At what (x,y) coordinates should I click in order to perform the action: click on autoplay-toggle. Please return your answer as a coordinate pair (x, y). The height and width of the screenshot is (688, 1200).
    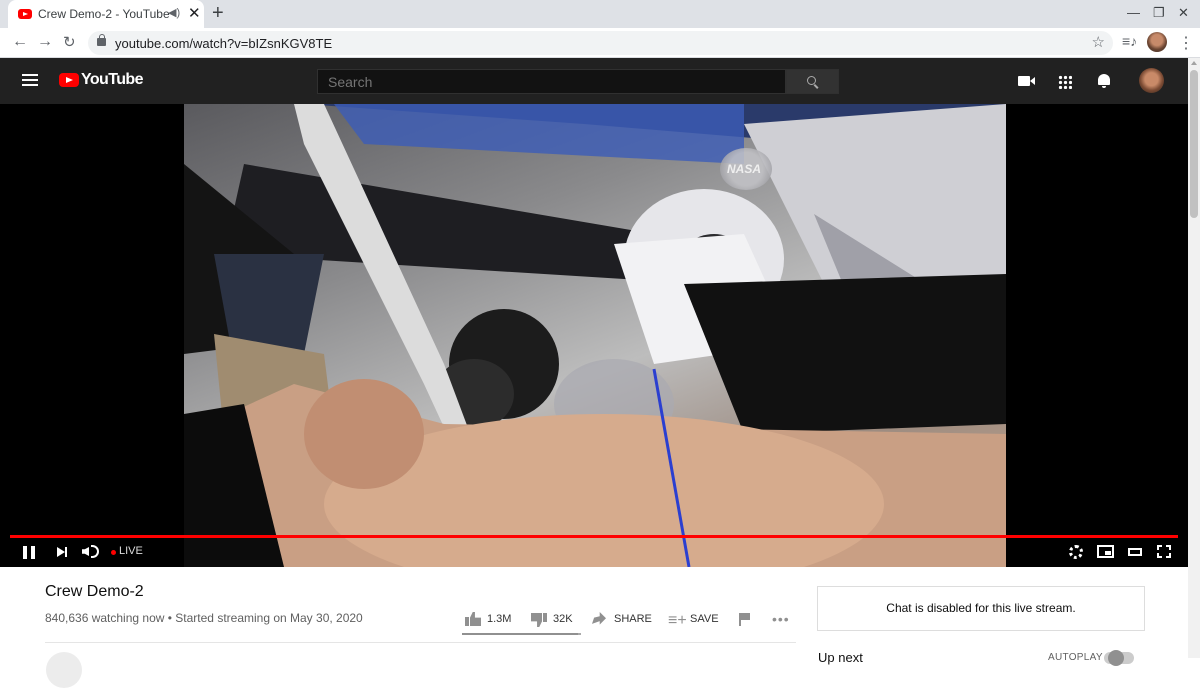
    Looking at the image, I should click on (1119, 658).